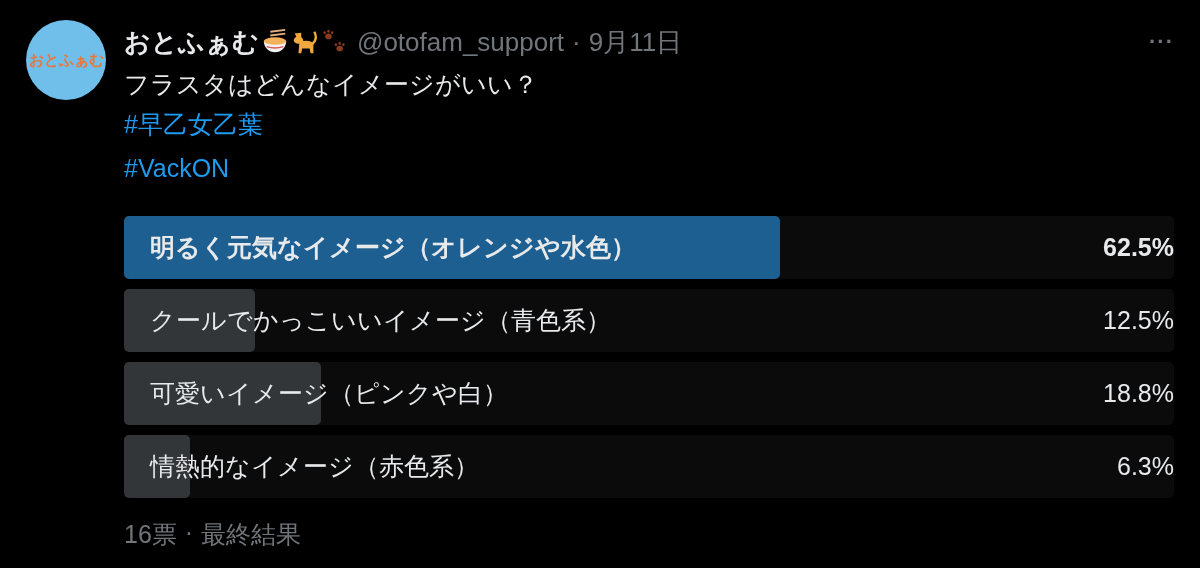 Image resolution: width=1200 pixels, height=568 pixels. I want to click on hashtag-link: #早乙女乙葉, so click(193, 124).